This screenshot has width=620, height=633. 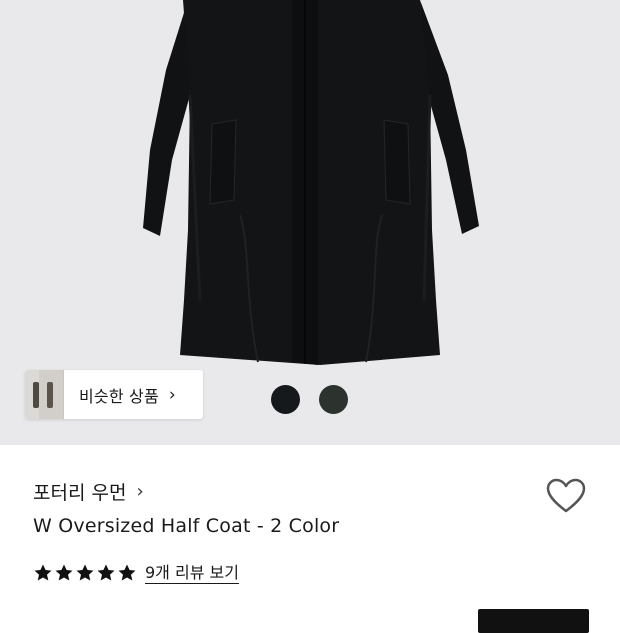 What do you see at coordinates (166, 118) in the screenshot?
I see `coat-left-sleeve` at bounding box center [166, 118].